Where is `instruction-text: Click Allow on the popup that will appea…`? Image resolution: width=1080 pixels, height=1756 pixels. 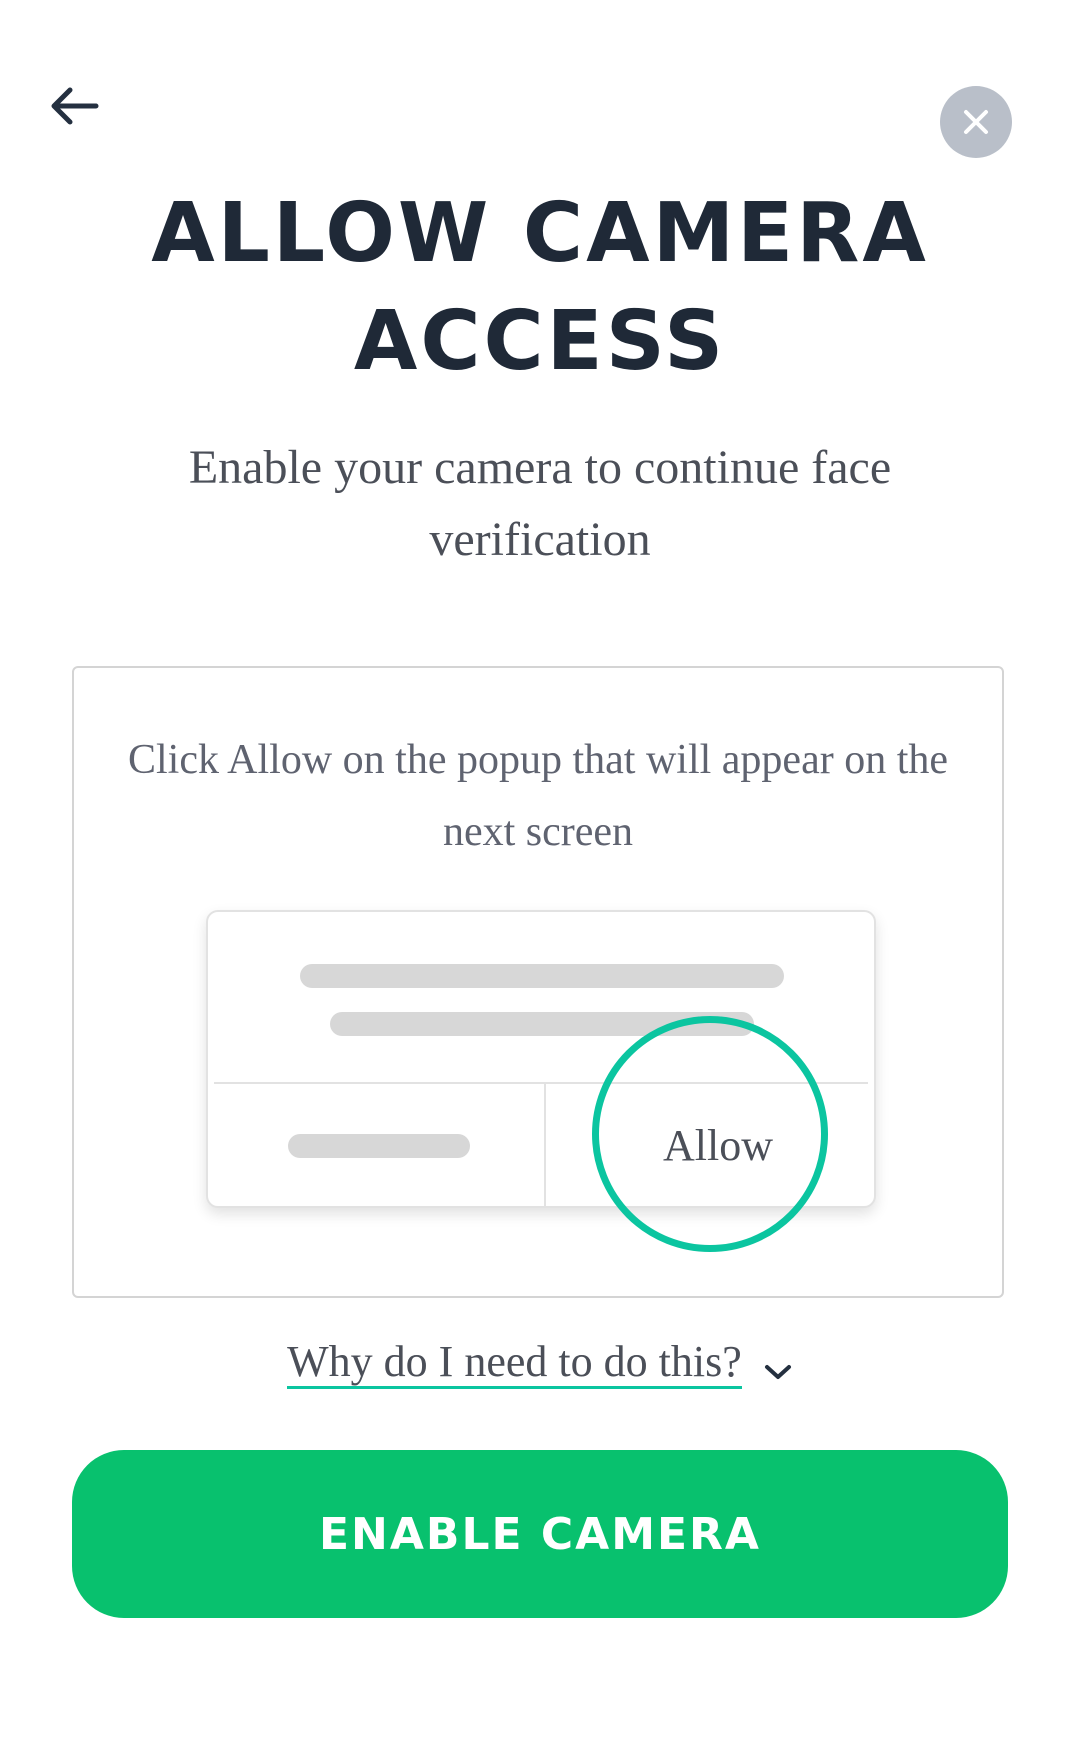
instruction-text: Click Allow on the popup that will appea… is located at coordinates (538, 796).